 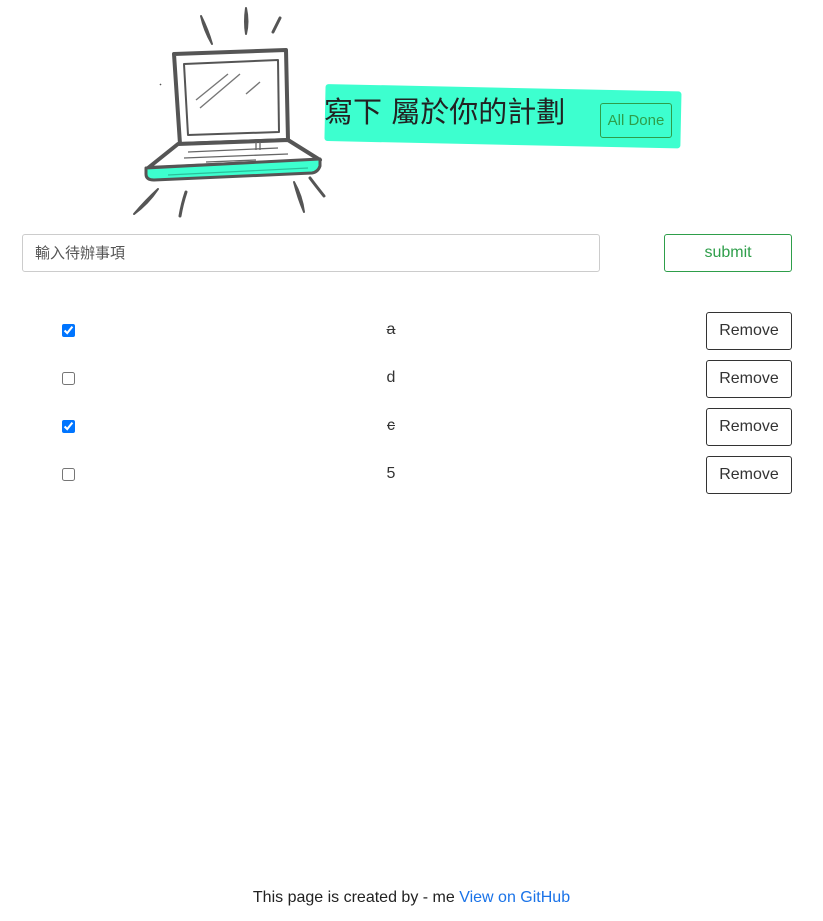 What do you see at coordinates (445, 112) in the screenshot?
I see `page-title: 寫下 屬於你的計劃` at bounding box center [445, 112].